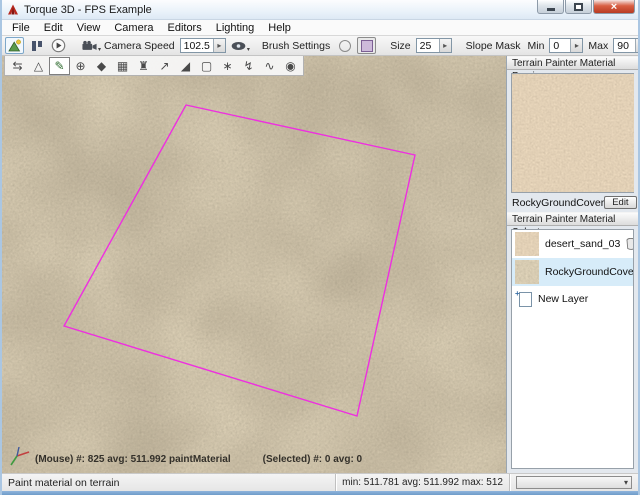  I want to click on slope-max-label: Max, so click(598, 45).